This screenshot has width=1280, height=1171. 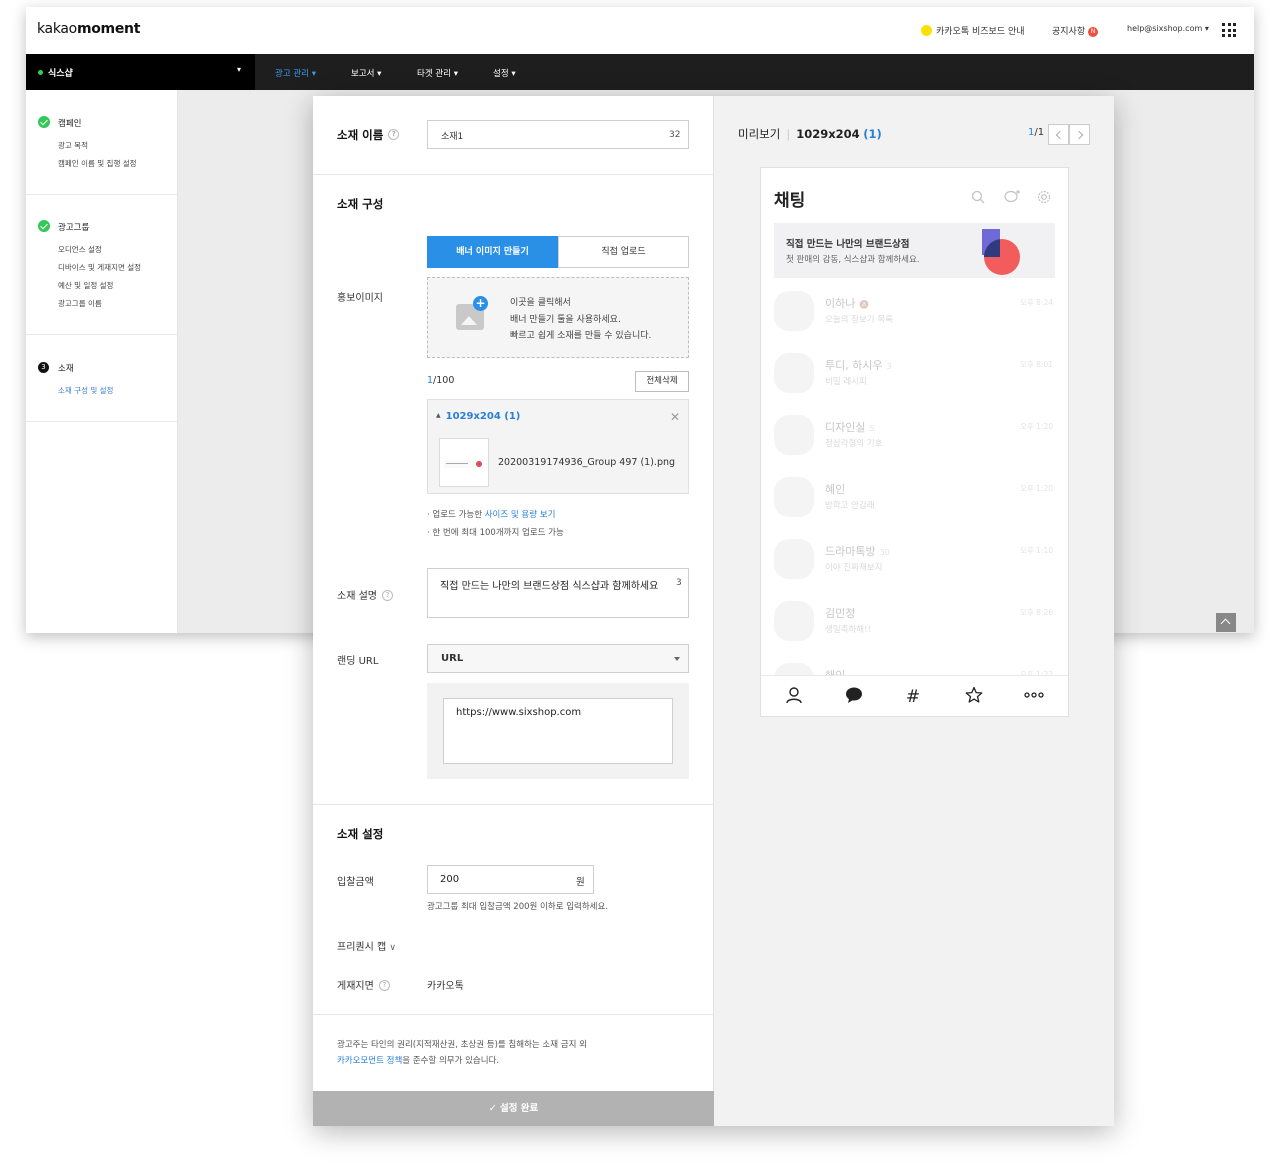 What do you see at coordinates (540, 303) in the screenshot?
I see `dropzone-text: 이곳을 클릭해서` at bounding box center [540, 303].